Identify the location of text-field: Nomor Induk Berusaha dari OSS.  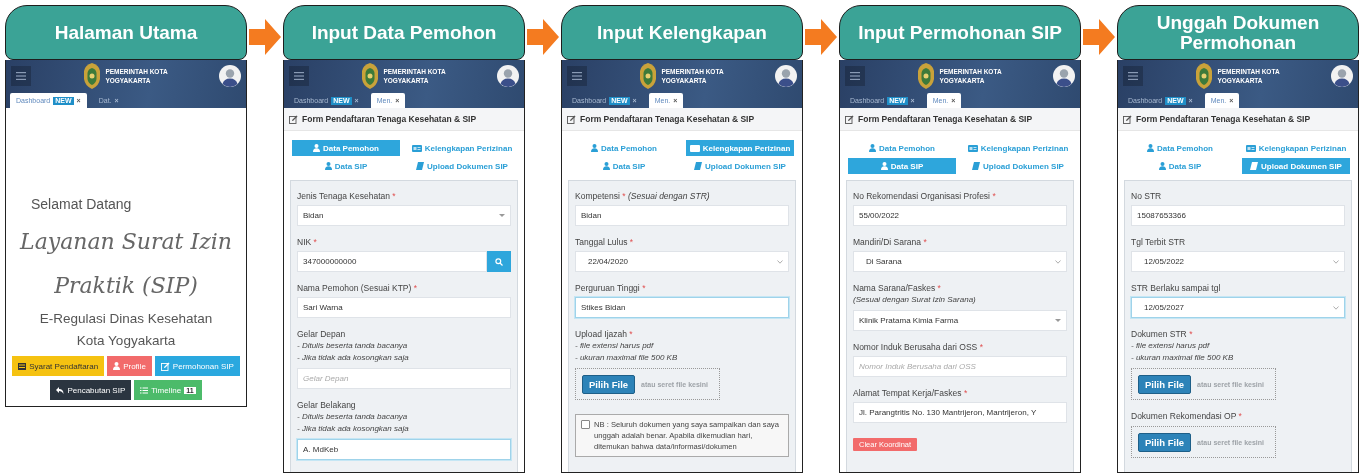
(960, 366).